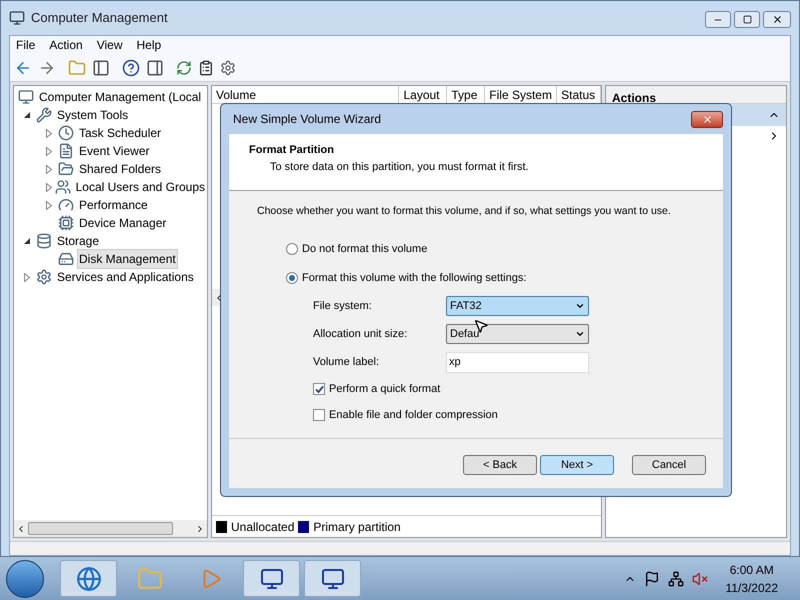  Describe the element at coordinates (346, 362) in the screenshot. I see `field-label: Volume label:` at that location.